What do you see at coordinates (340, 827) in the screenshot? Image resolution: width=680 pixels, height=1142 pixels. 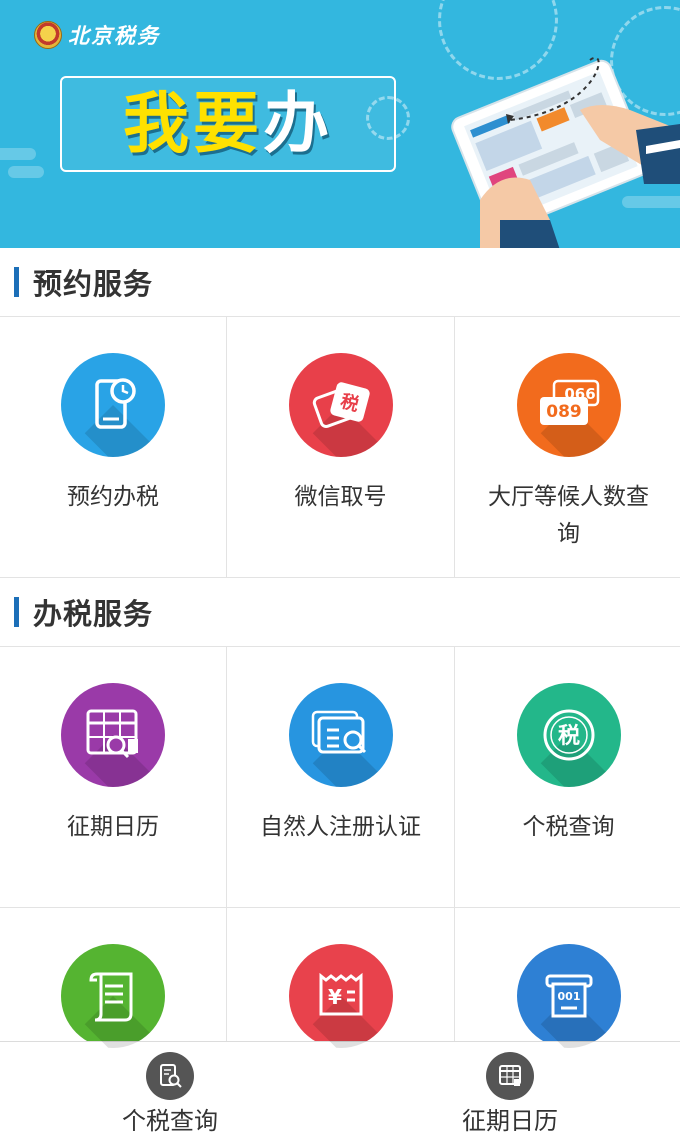 I see `service-label: 自然人注册认证` at bounding box center [340, 827].